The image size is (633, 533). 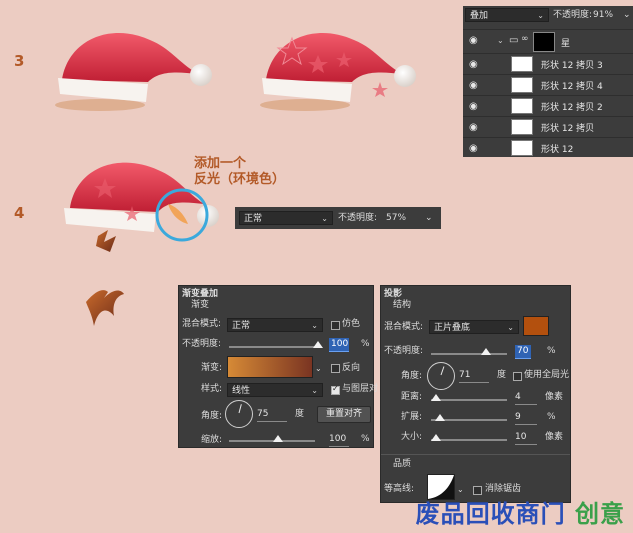 I want to click on layer-name: 形状 12, so click(x=557, y=150).